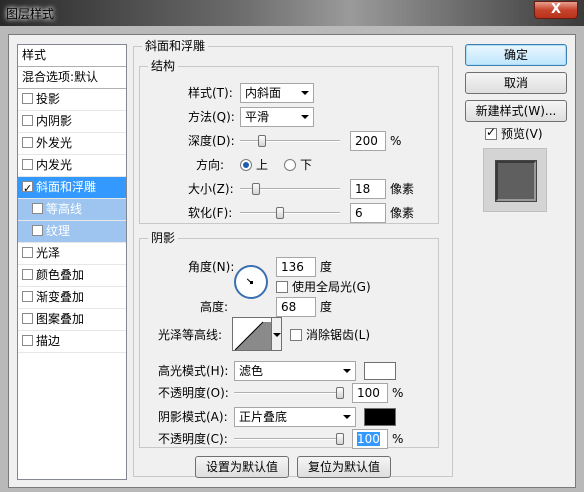 This screenshot has width=584, height=492. Describe the element at coordinates (282, 287) in the screenshot. I see `global-light-checkbox` at that location.